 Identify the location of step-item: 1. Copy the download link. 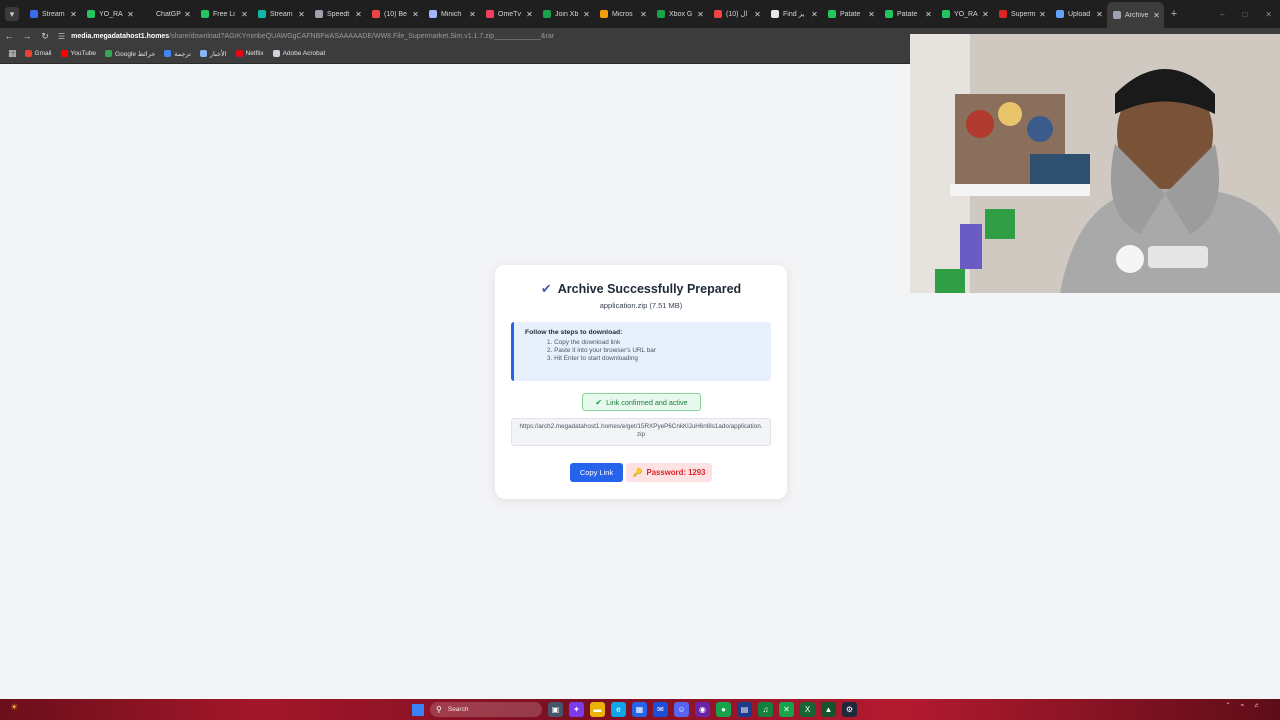
(584, 342).